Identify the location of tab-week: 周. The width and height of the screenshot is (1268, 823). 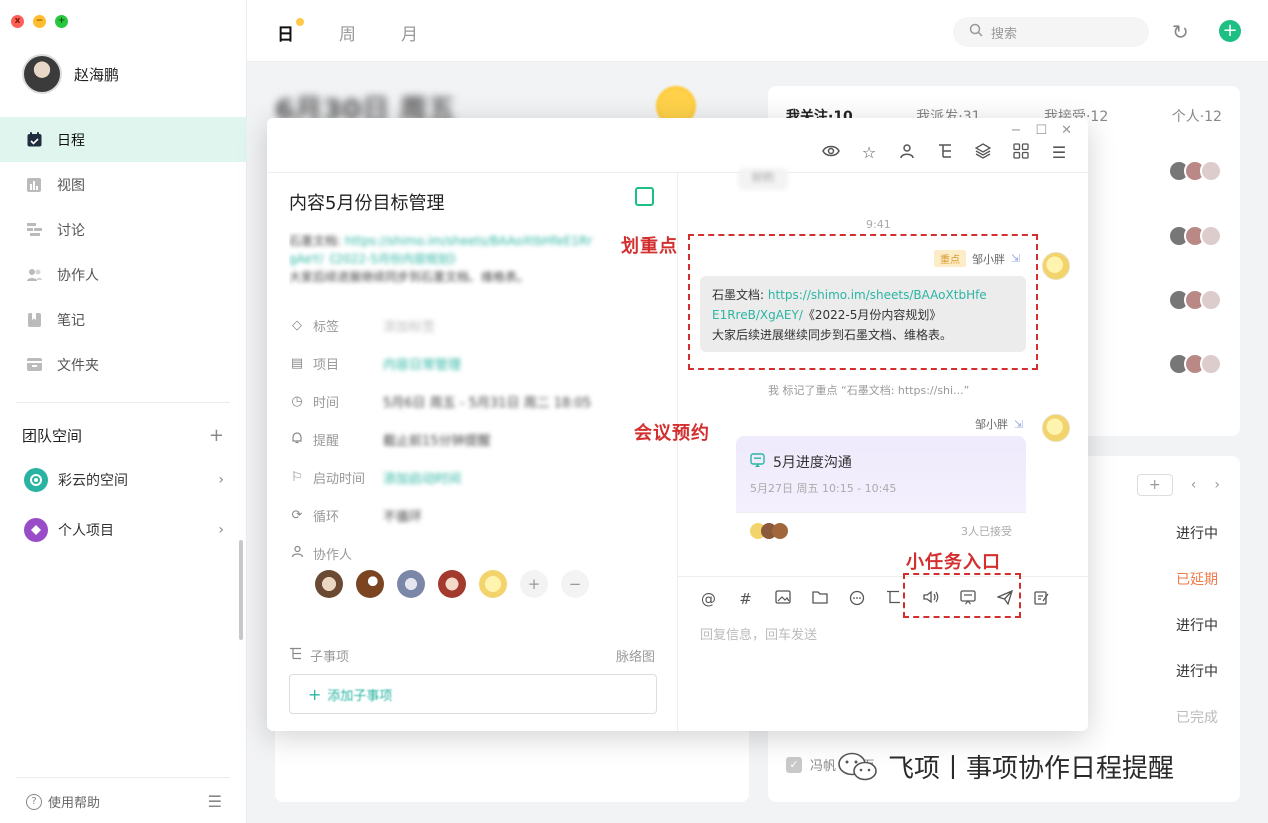
(347, 32).